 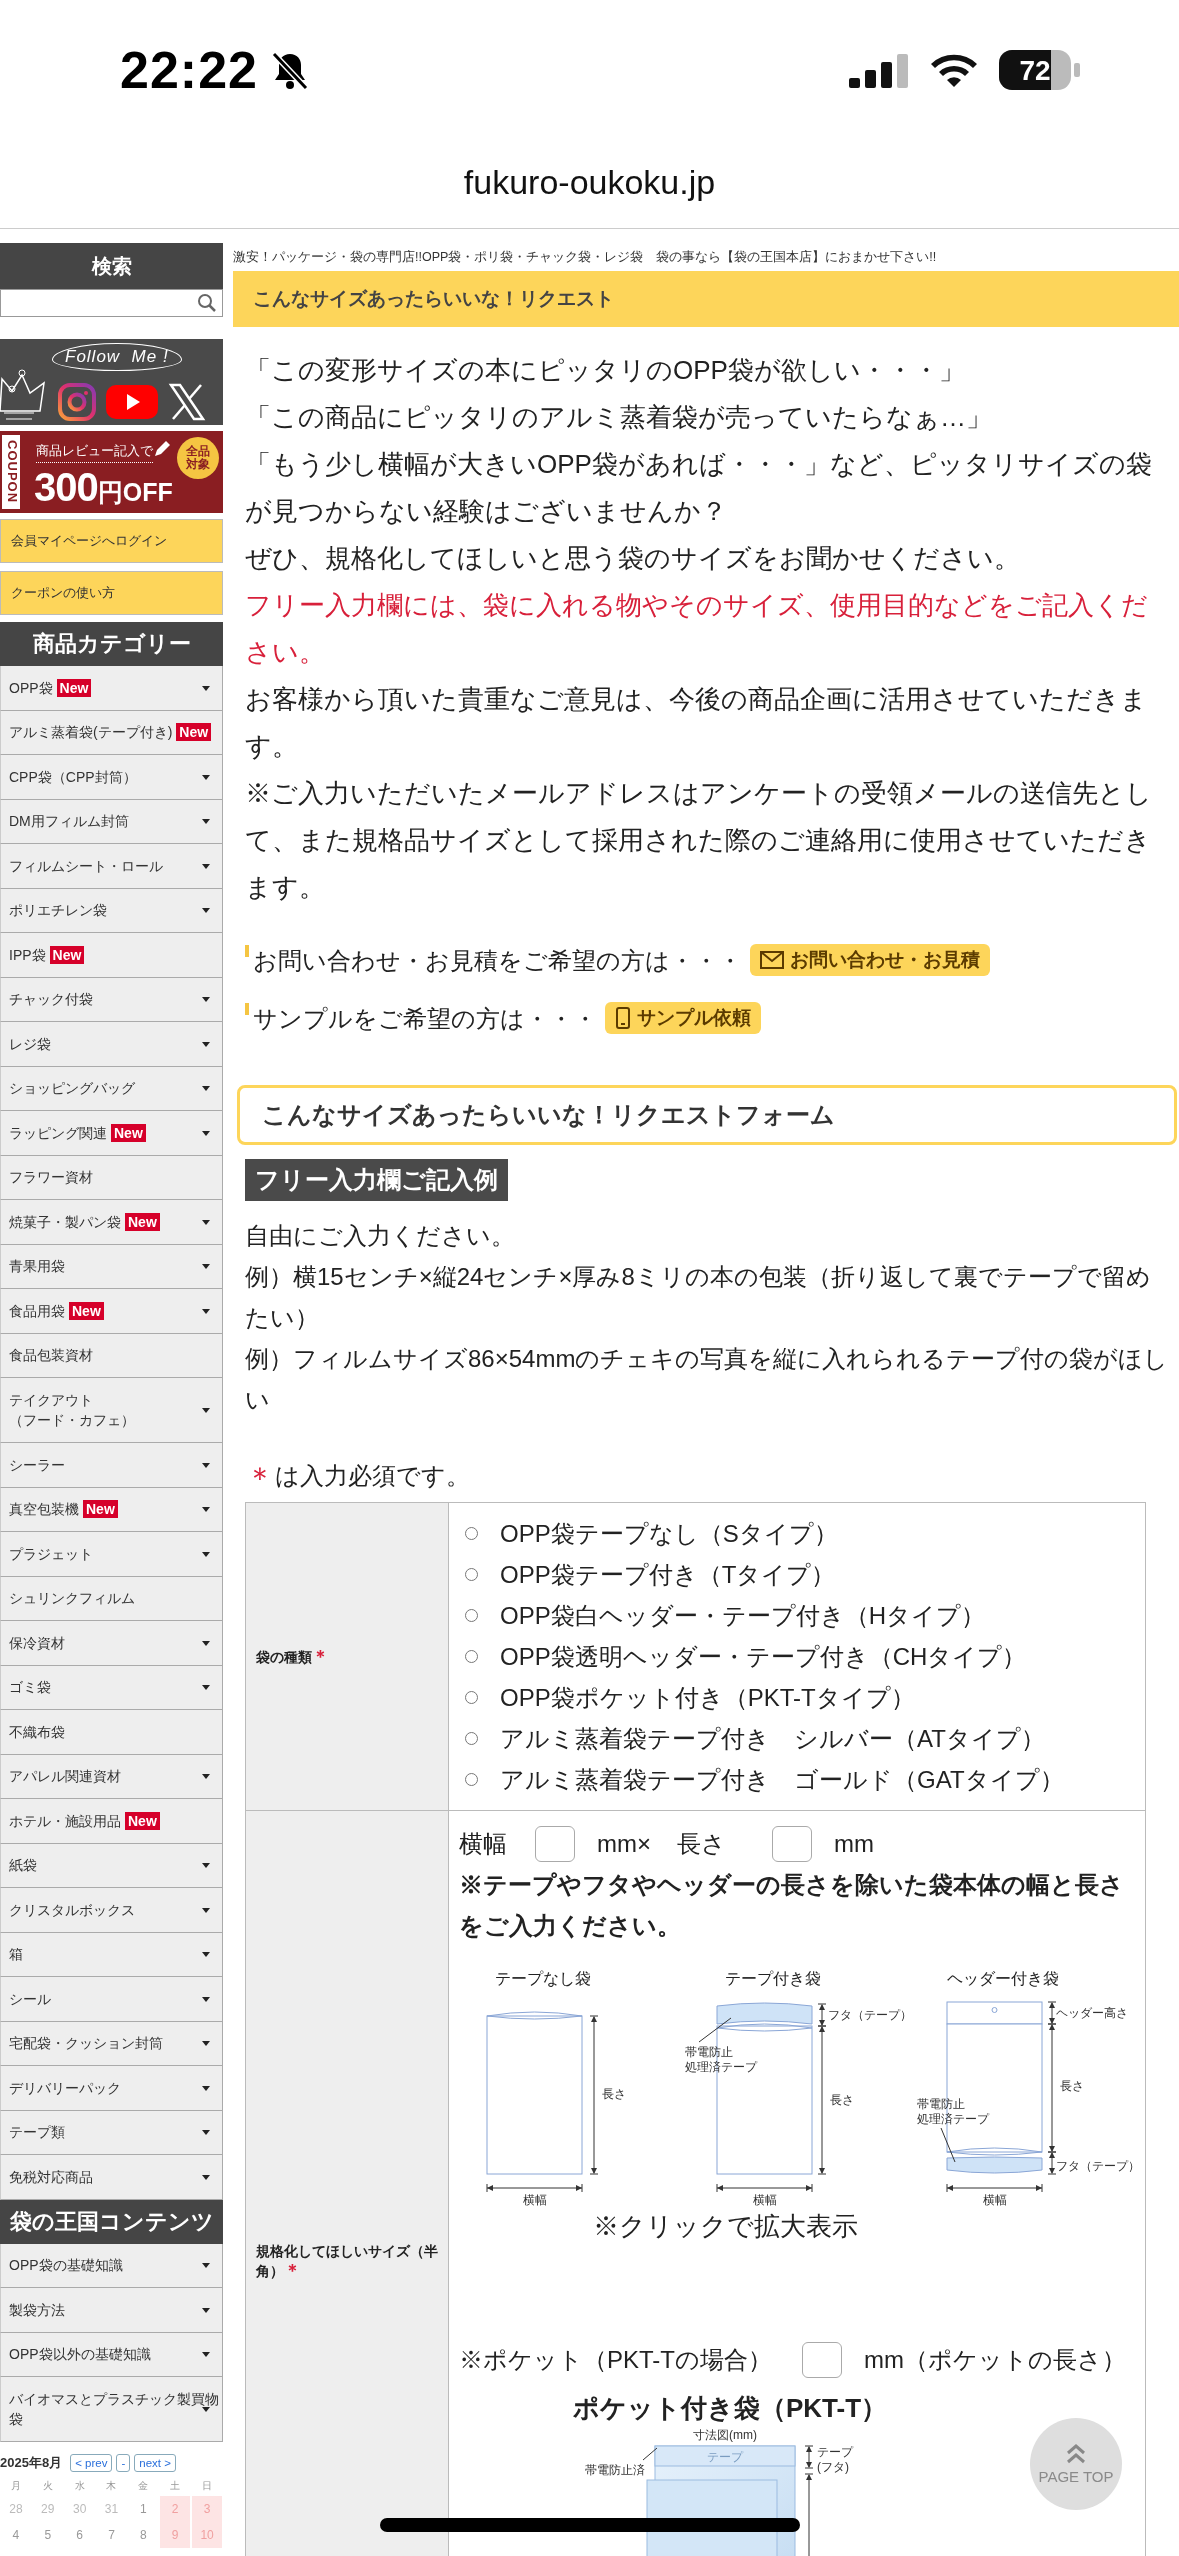 What do you see at coordinates (111, 2043) in the screenshot?
I see `category-item: 宅配袋・クッション封筒` at bounding box center [111, 2043].